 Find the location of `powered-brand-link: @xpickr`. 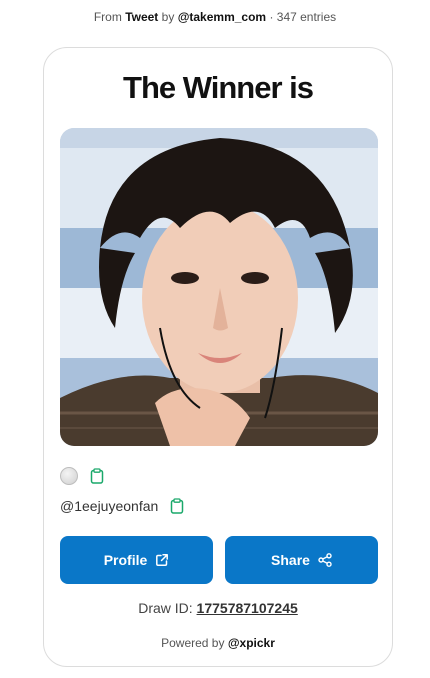

powered-brand-link: @xpickr is located at coordinates (251, 643).